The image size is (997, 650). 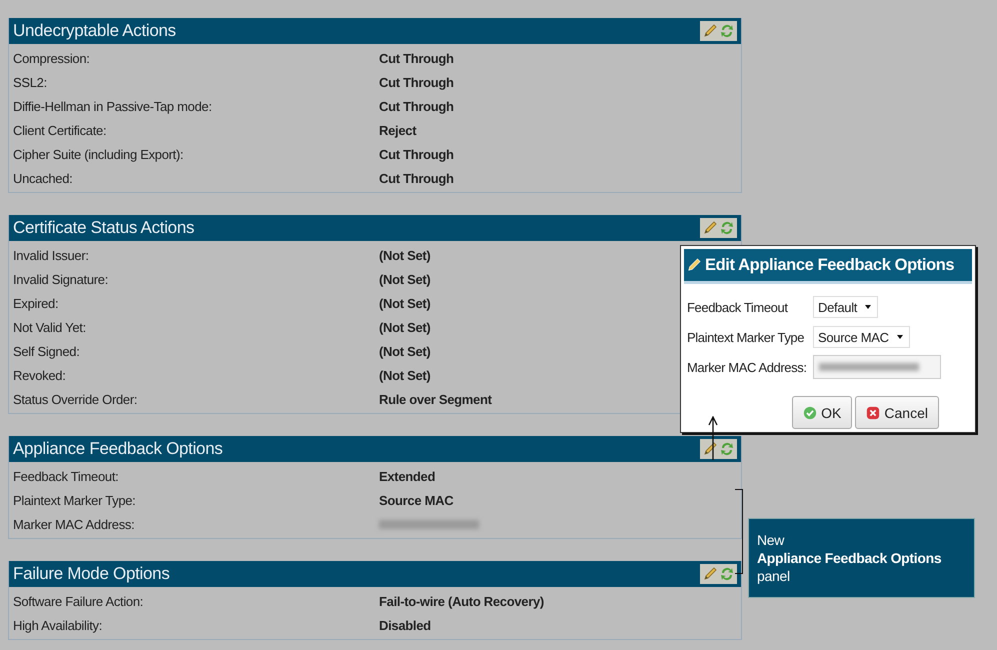 I want to click on dialog-title: Edit Appliance Feedback Options, so click(x=829, y=265).